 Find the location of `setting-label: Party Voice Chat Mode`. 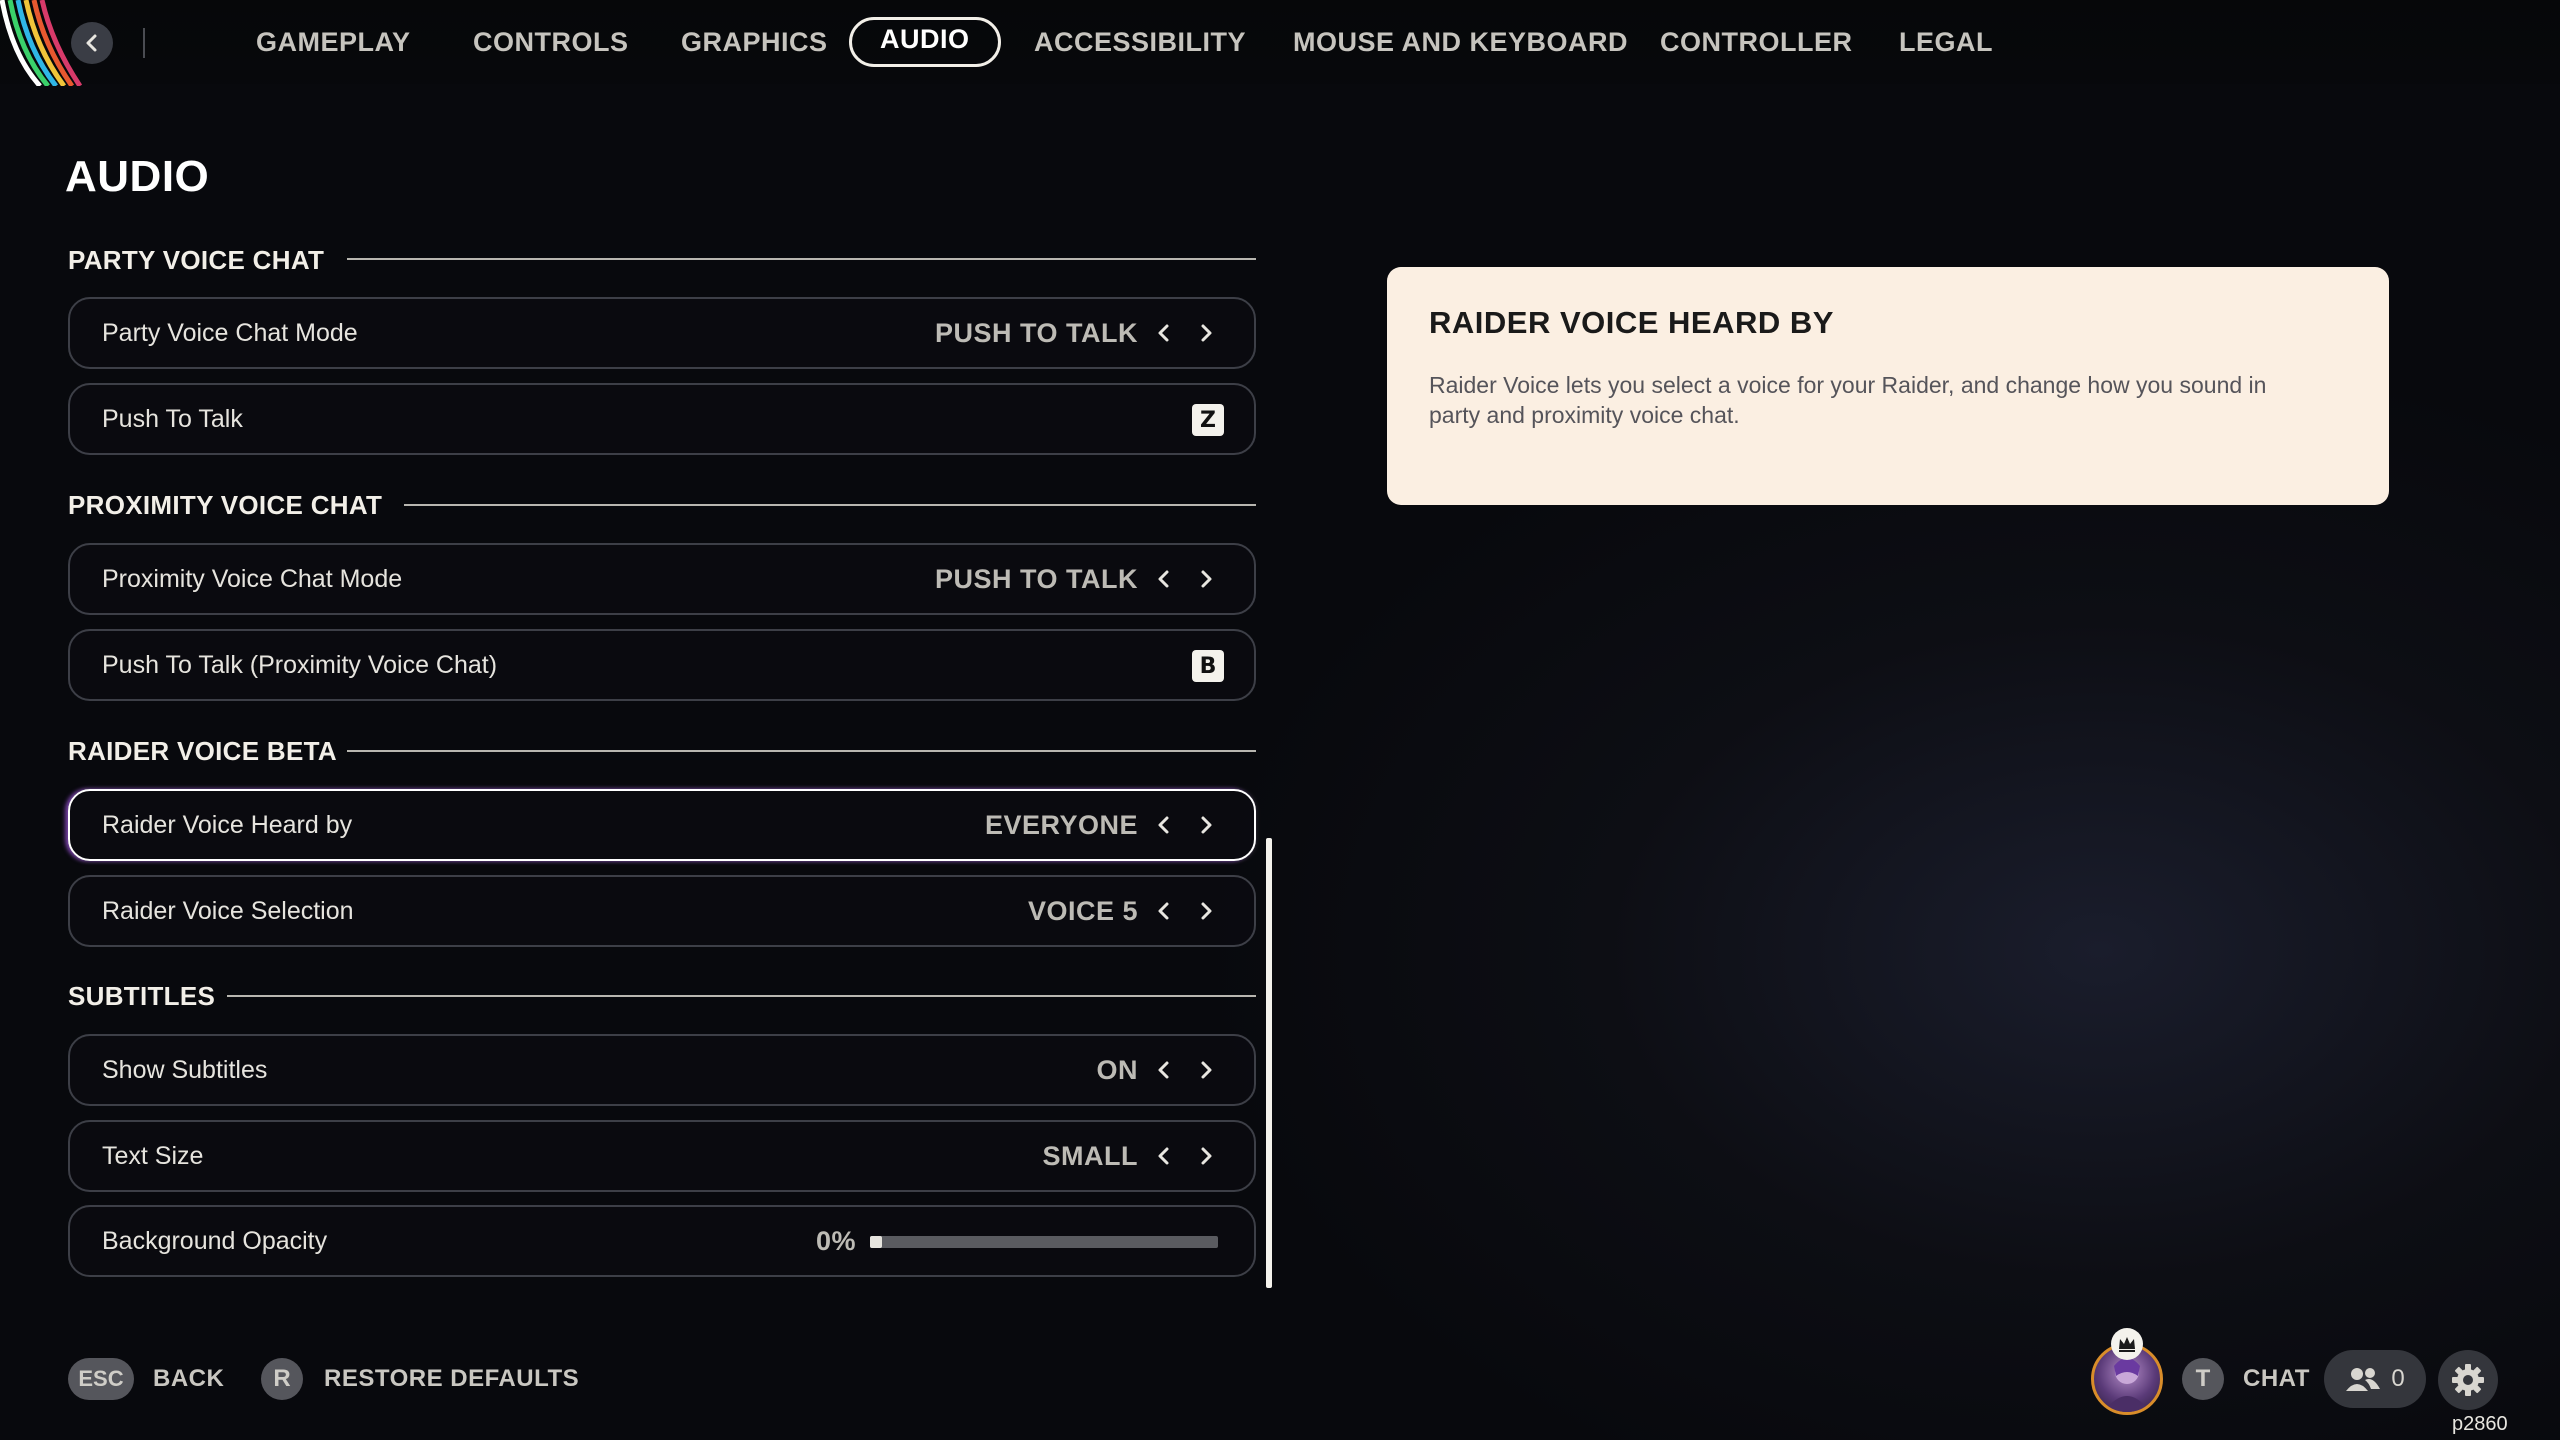

setting-label: Party Voice Chat Mode is located at coordinates (230, 333).